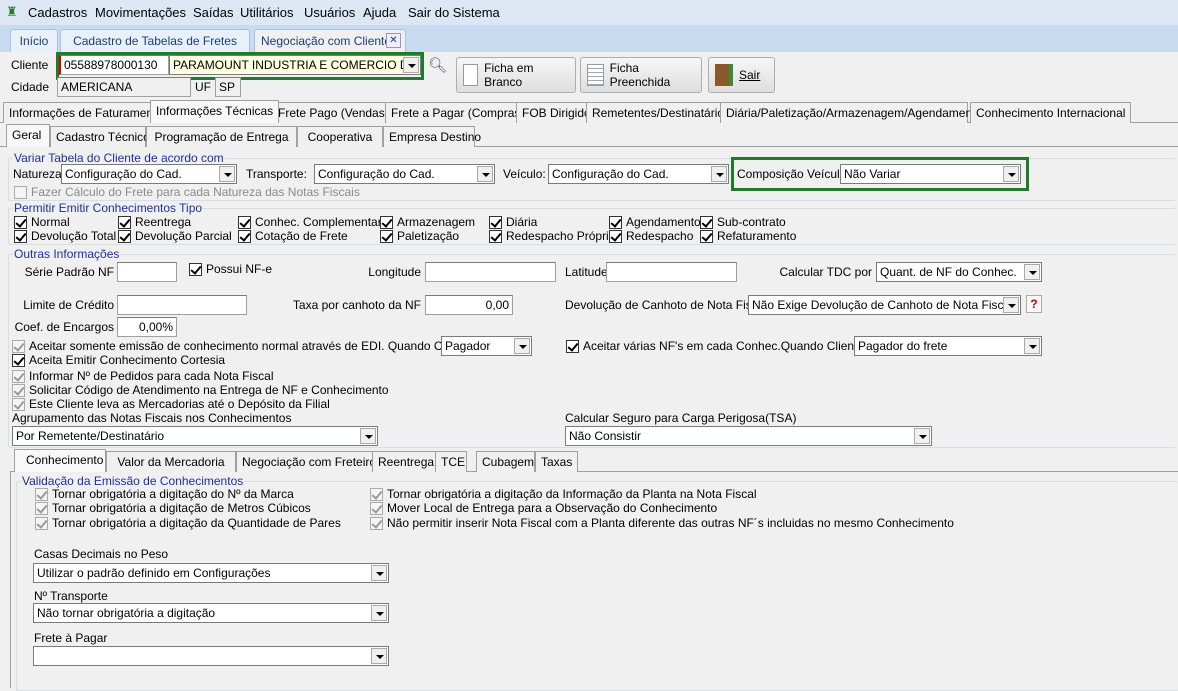 This screenshot has width=1178, height=691. What do you see at coordinates (147, 327) in the screenshot?
I see `coef-input: 0,00%` at bounding box center [147, 327].